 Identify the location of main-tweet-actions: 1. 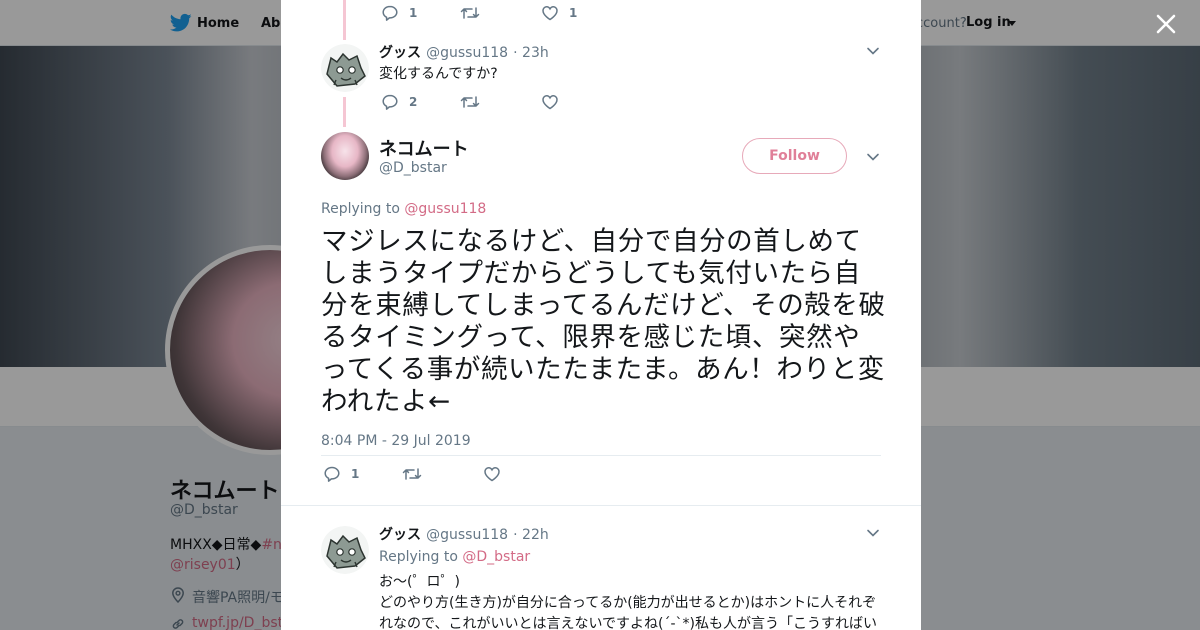
(473, 475).